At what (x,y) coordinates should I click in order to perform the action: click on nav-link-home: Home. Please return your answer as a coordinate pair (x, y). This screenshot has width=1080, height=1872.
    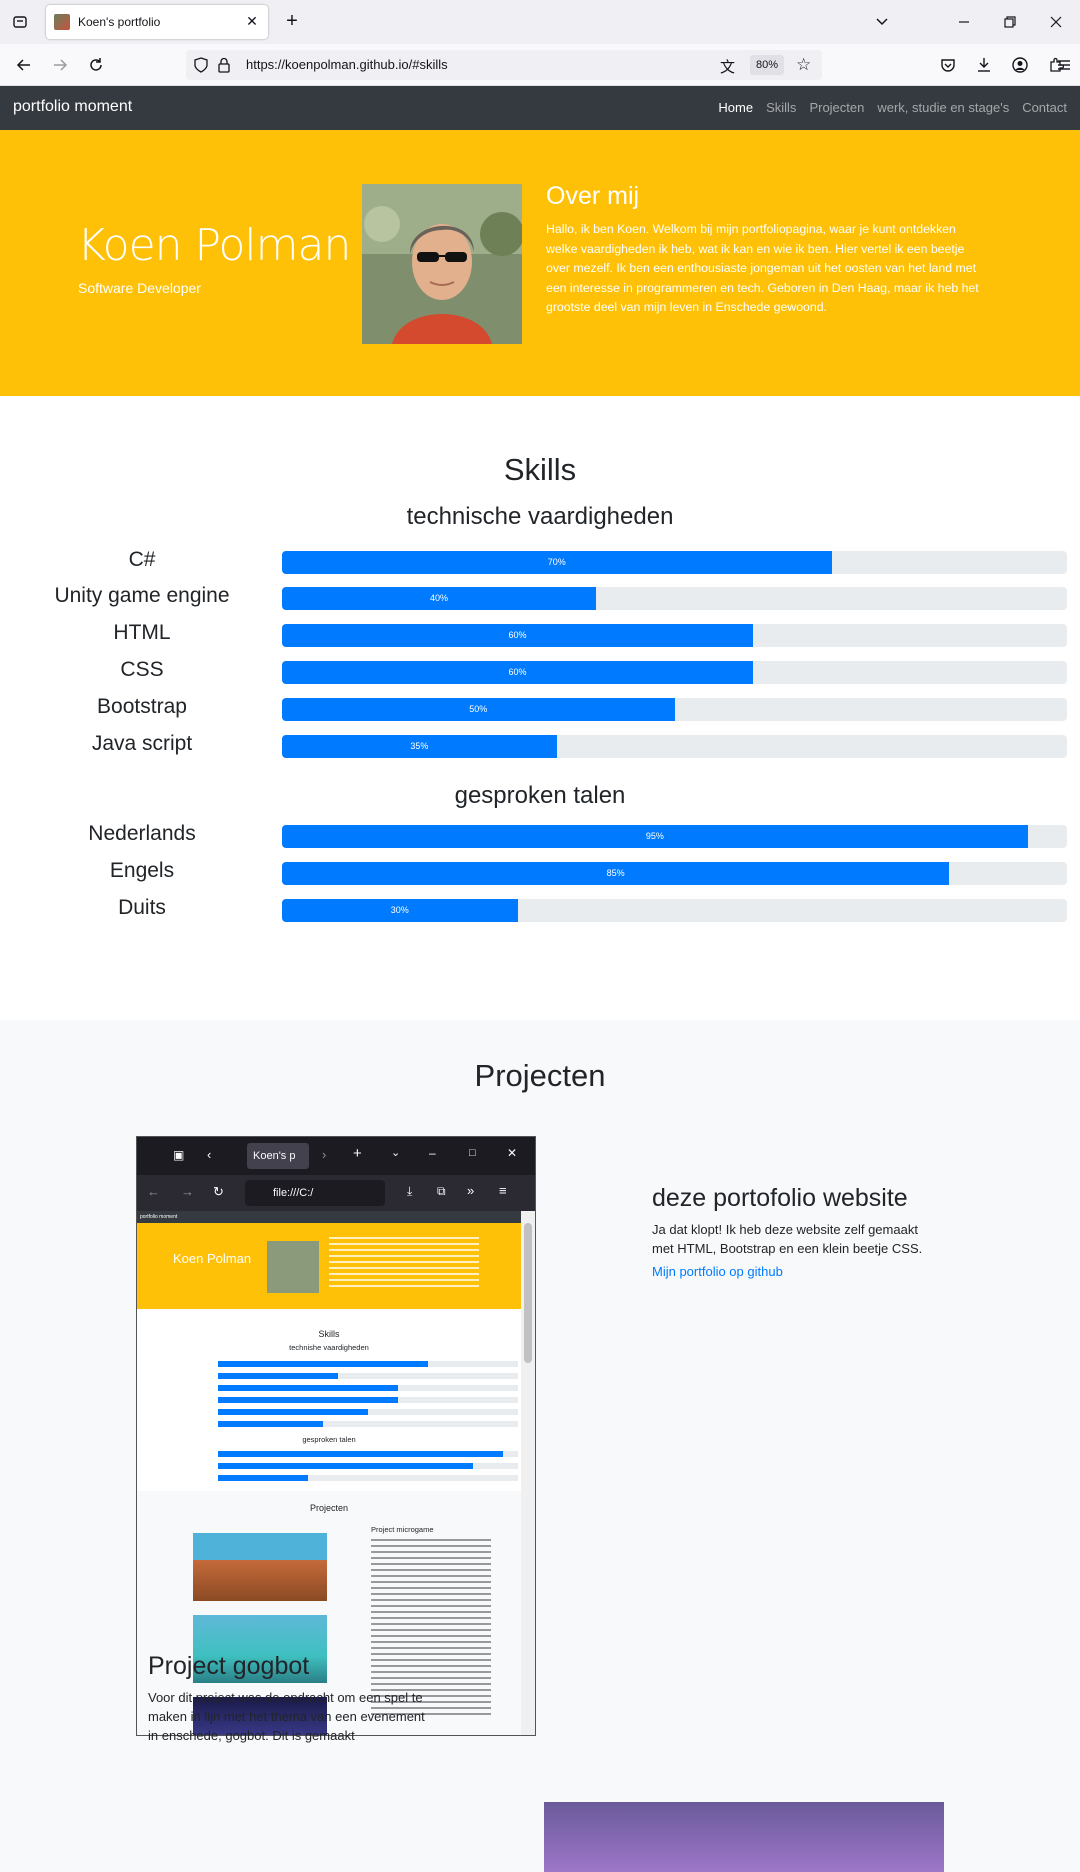
    Looking at the image, I should click on (735, 107).